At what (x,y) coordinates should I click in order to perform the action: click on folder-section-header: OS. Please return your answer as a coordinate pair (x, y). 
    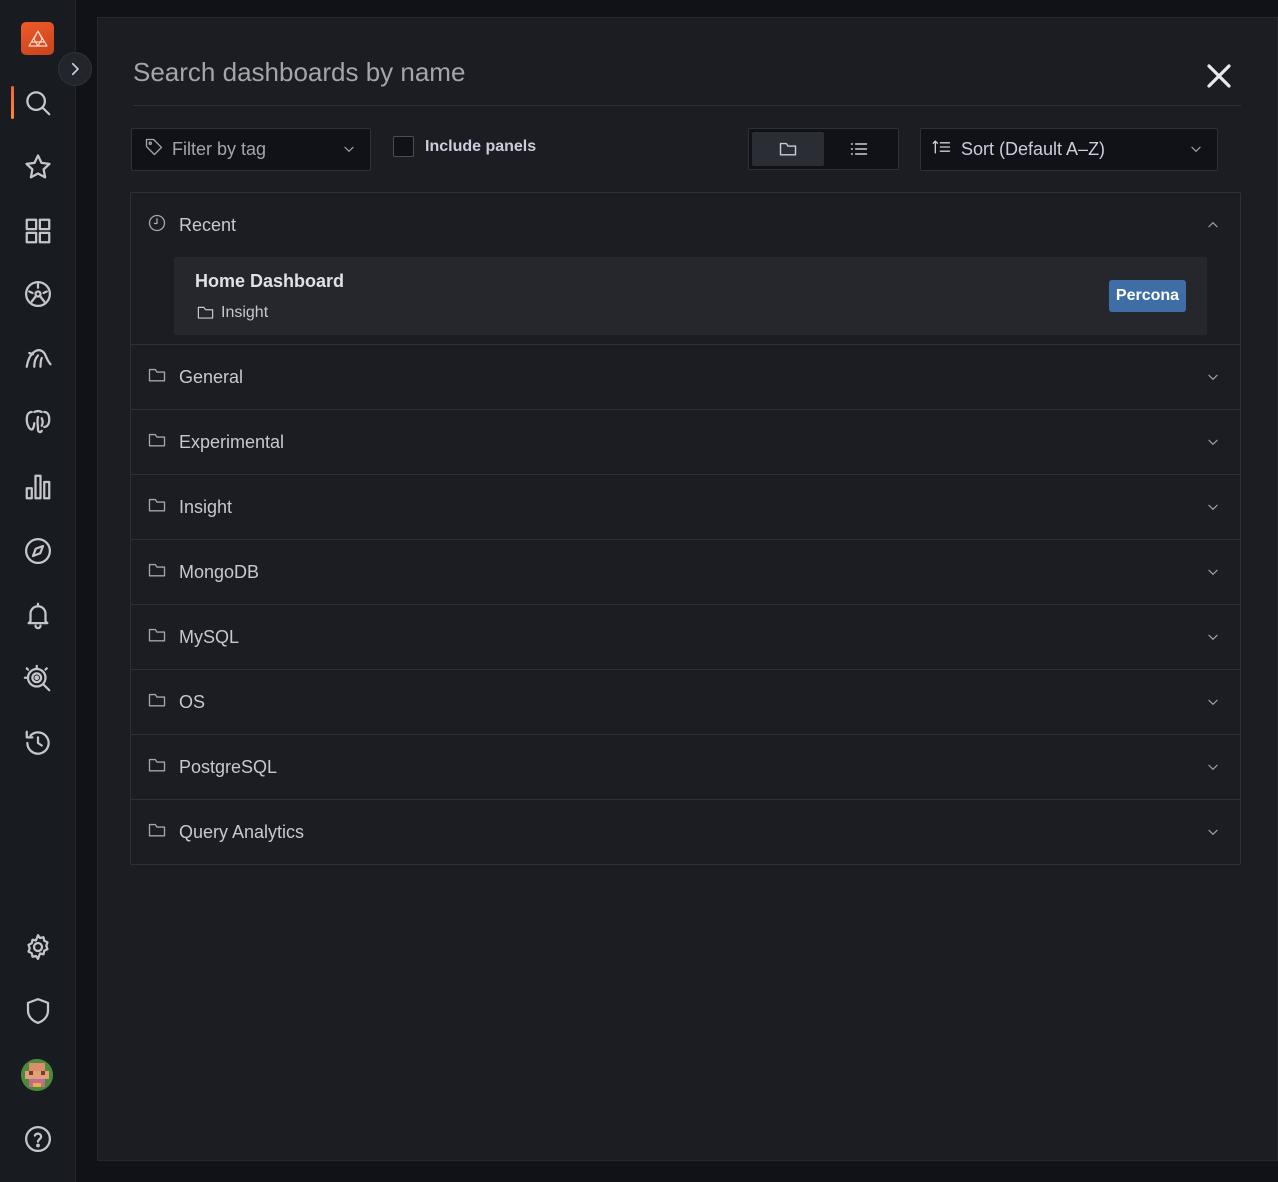
    Looking at the image, I should click on (176, 702).